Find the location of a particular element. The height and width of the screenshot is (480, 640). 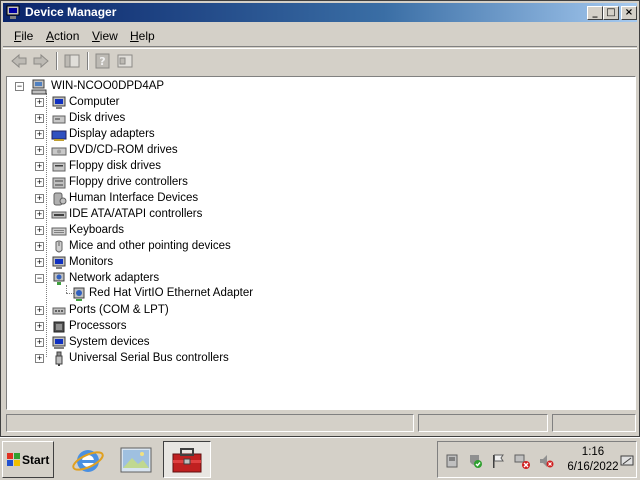

tree-category: − Network adapters is located at coordinates (163, 279).